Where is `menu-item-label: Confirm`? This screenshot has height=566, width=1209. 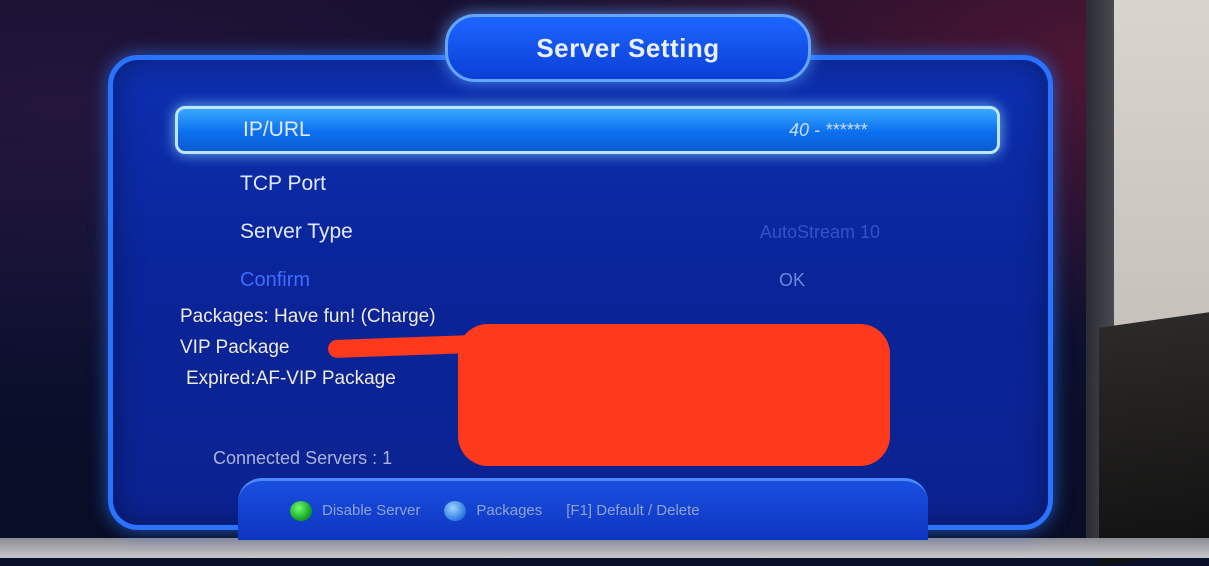
menu-item-label: Confirm is located at coordinates (275, 279).